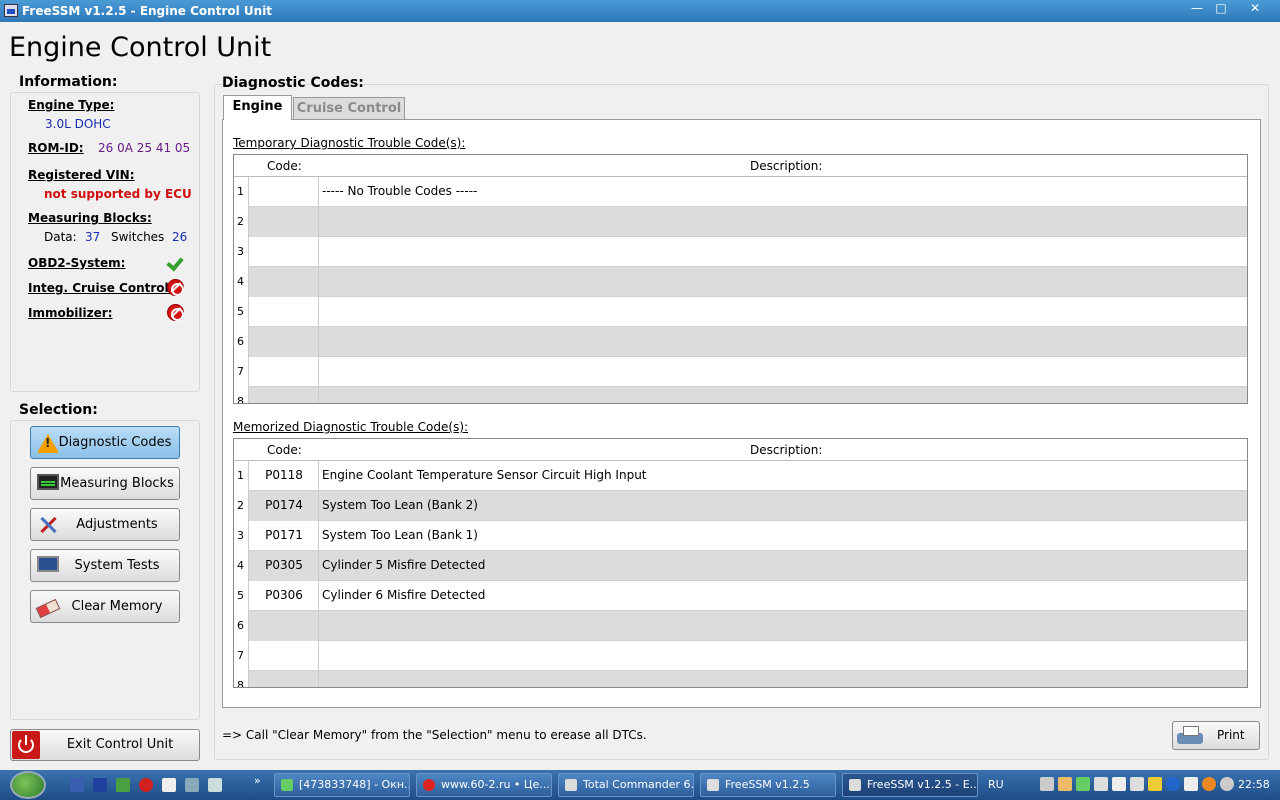 The height and width of the screenshot is (800, 1280). Describe the element at coordinates (117, 524) in the screenshot. I see `button-label: Adjustments` at that location.